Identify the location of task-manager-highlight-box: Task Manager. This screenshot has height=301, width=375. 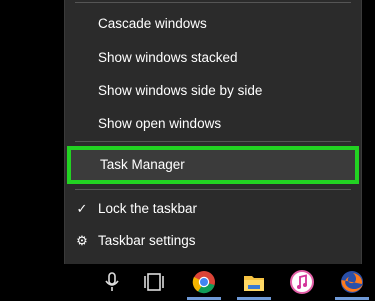
(213, 165).